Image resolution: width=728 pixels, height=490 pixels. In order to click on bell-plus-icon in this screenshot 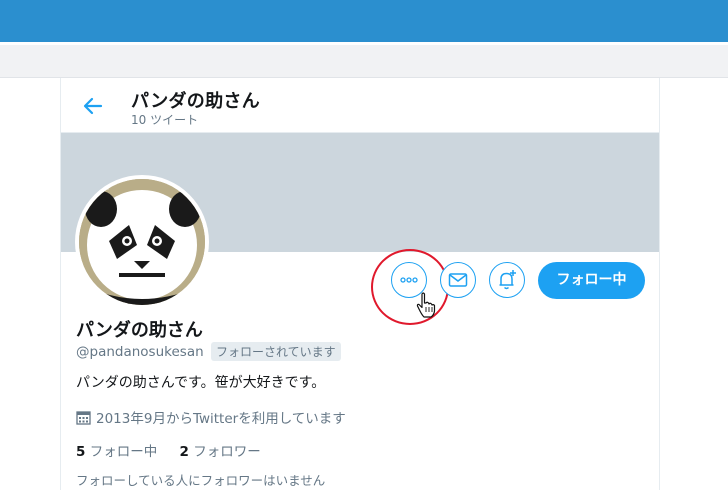, I will do `click(507, 280)`.